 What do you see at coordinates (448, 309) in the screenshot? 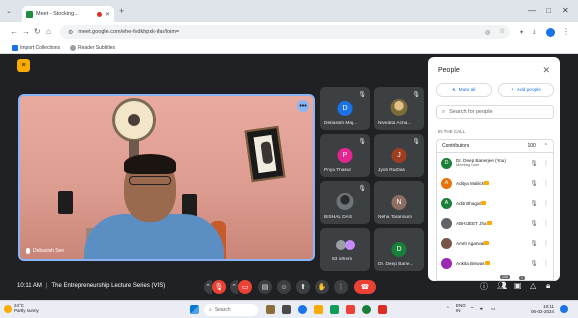
I see `tray-chevron-icon: ⌃` at bounding box center [448, 309].